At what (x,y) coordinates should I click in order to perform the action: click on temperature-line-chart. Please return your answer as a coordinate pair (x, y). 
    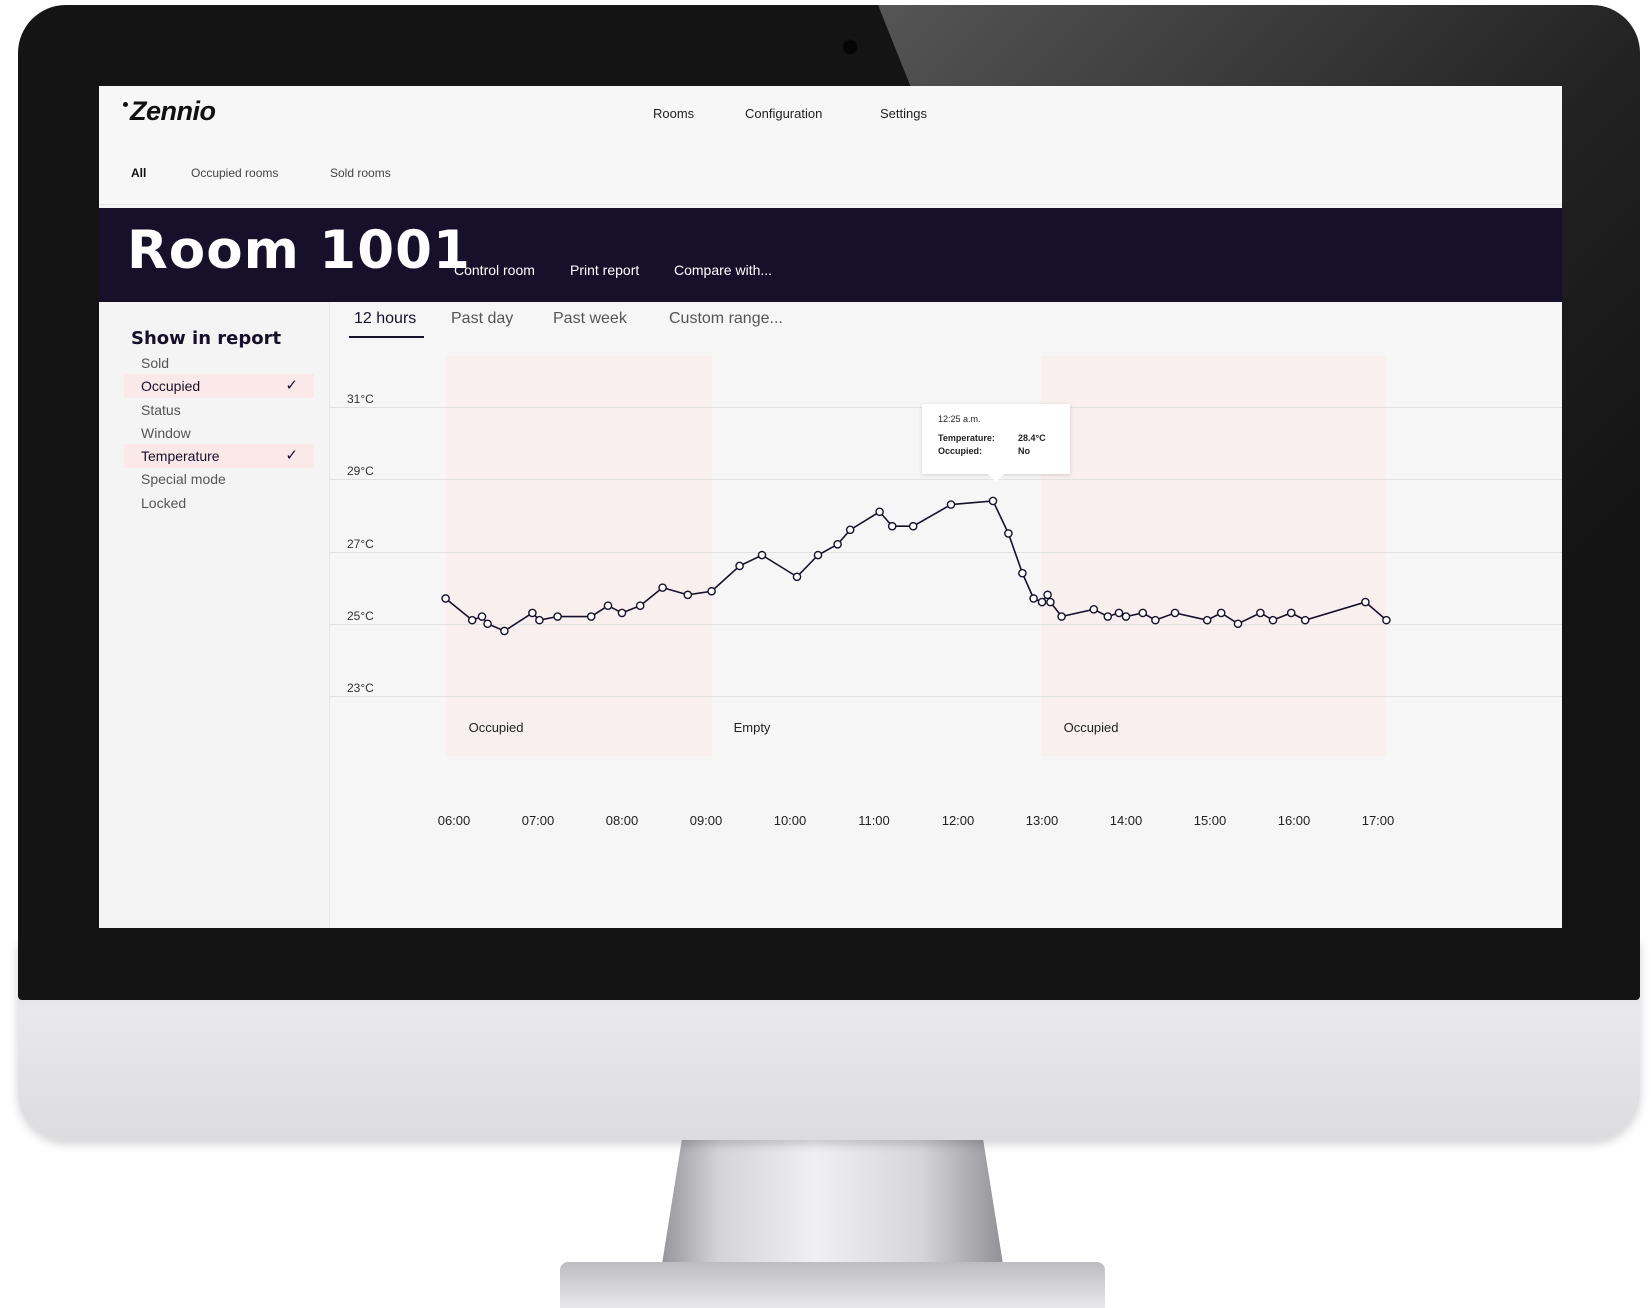
    Looking at the image, I should click on (916, 566).